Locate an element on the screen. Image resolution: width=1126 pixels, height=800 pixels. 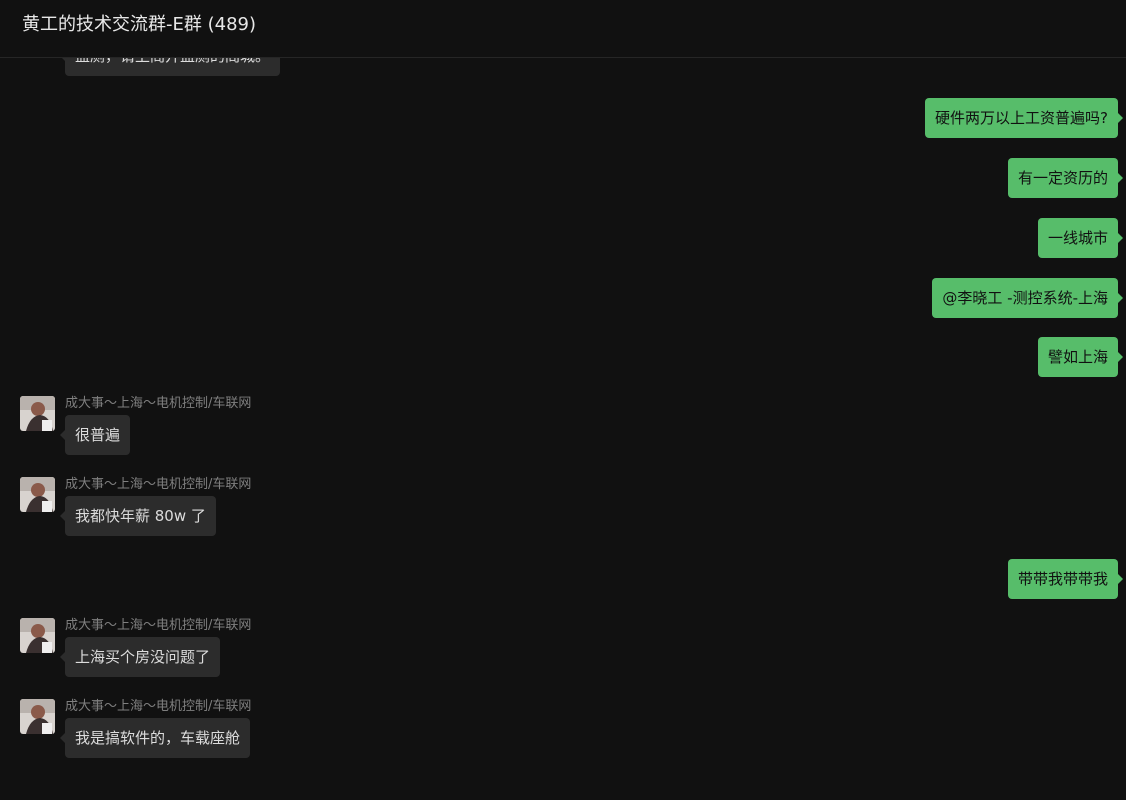
message-bubble-incoming: 盖厕，请上阁开盖厕的阁城。 is located at coordinates (170, 67).